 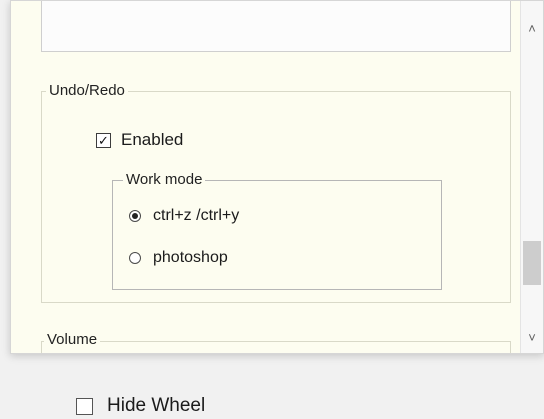 What do you see at coordinates (72, 339) in the screenshot?
I see `volume-title: Volume` at bounding box center [72, 339].